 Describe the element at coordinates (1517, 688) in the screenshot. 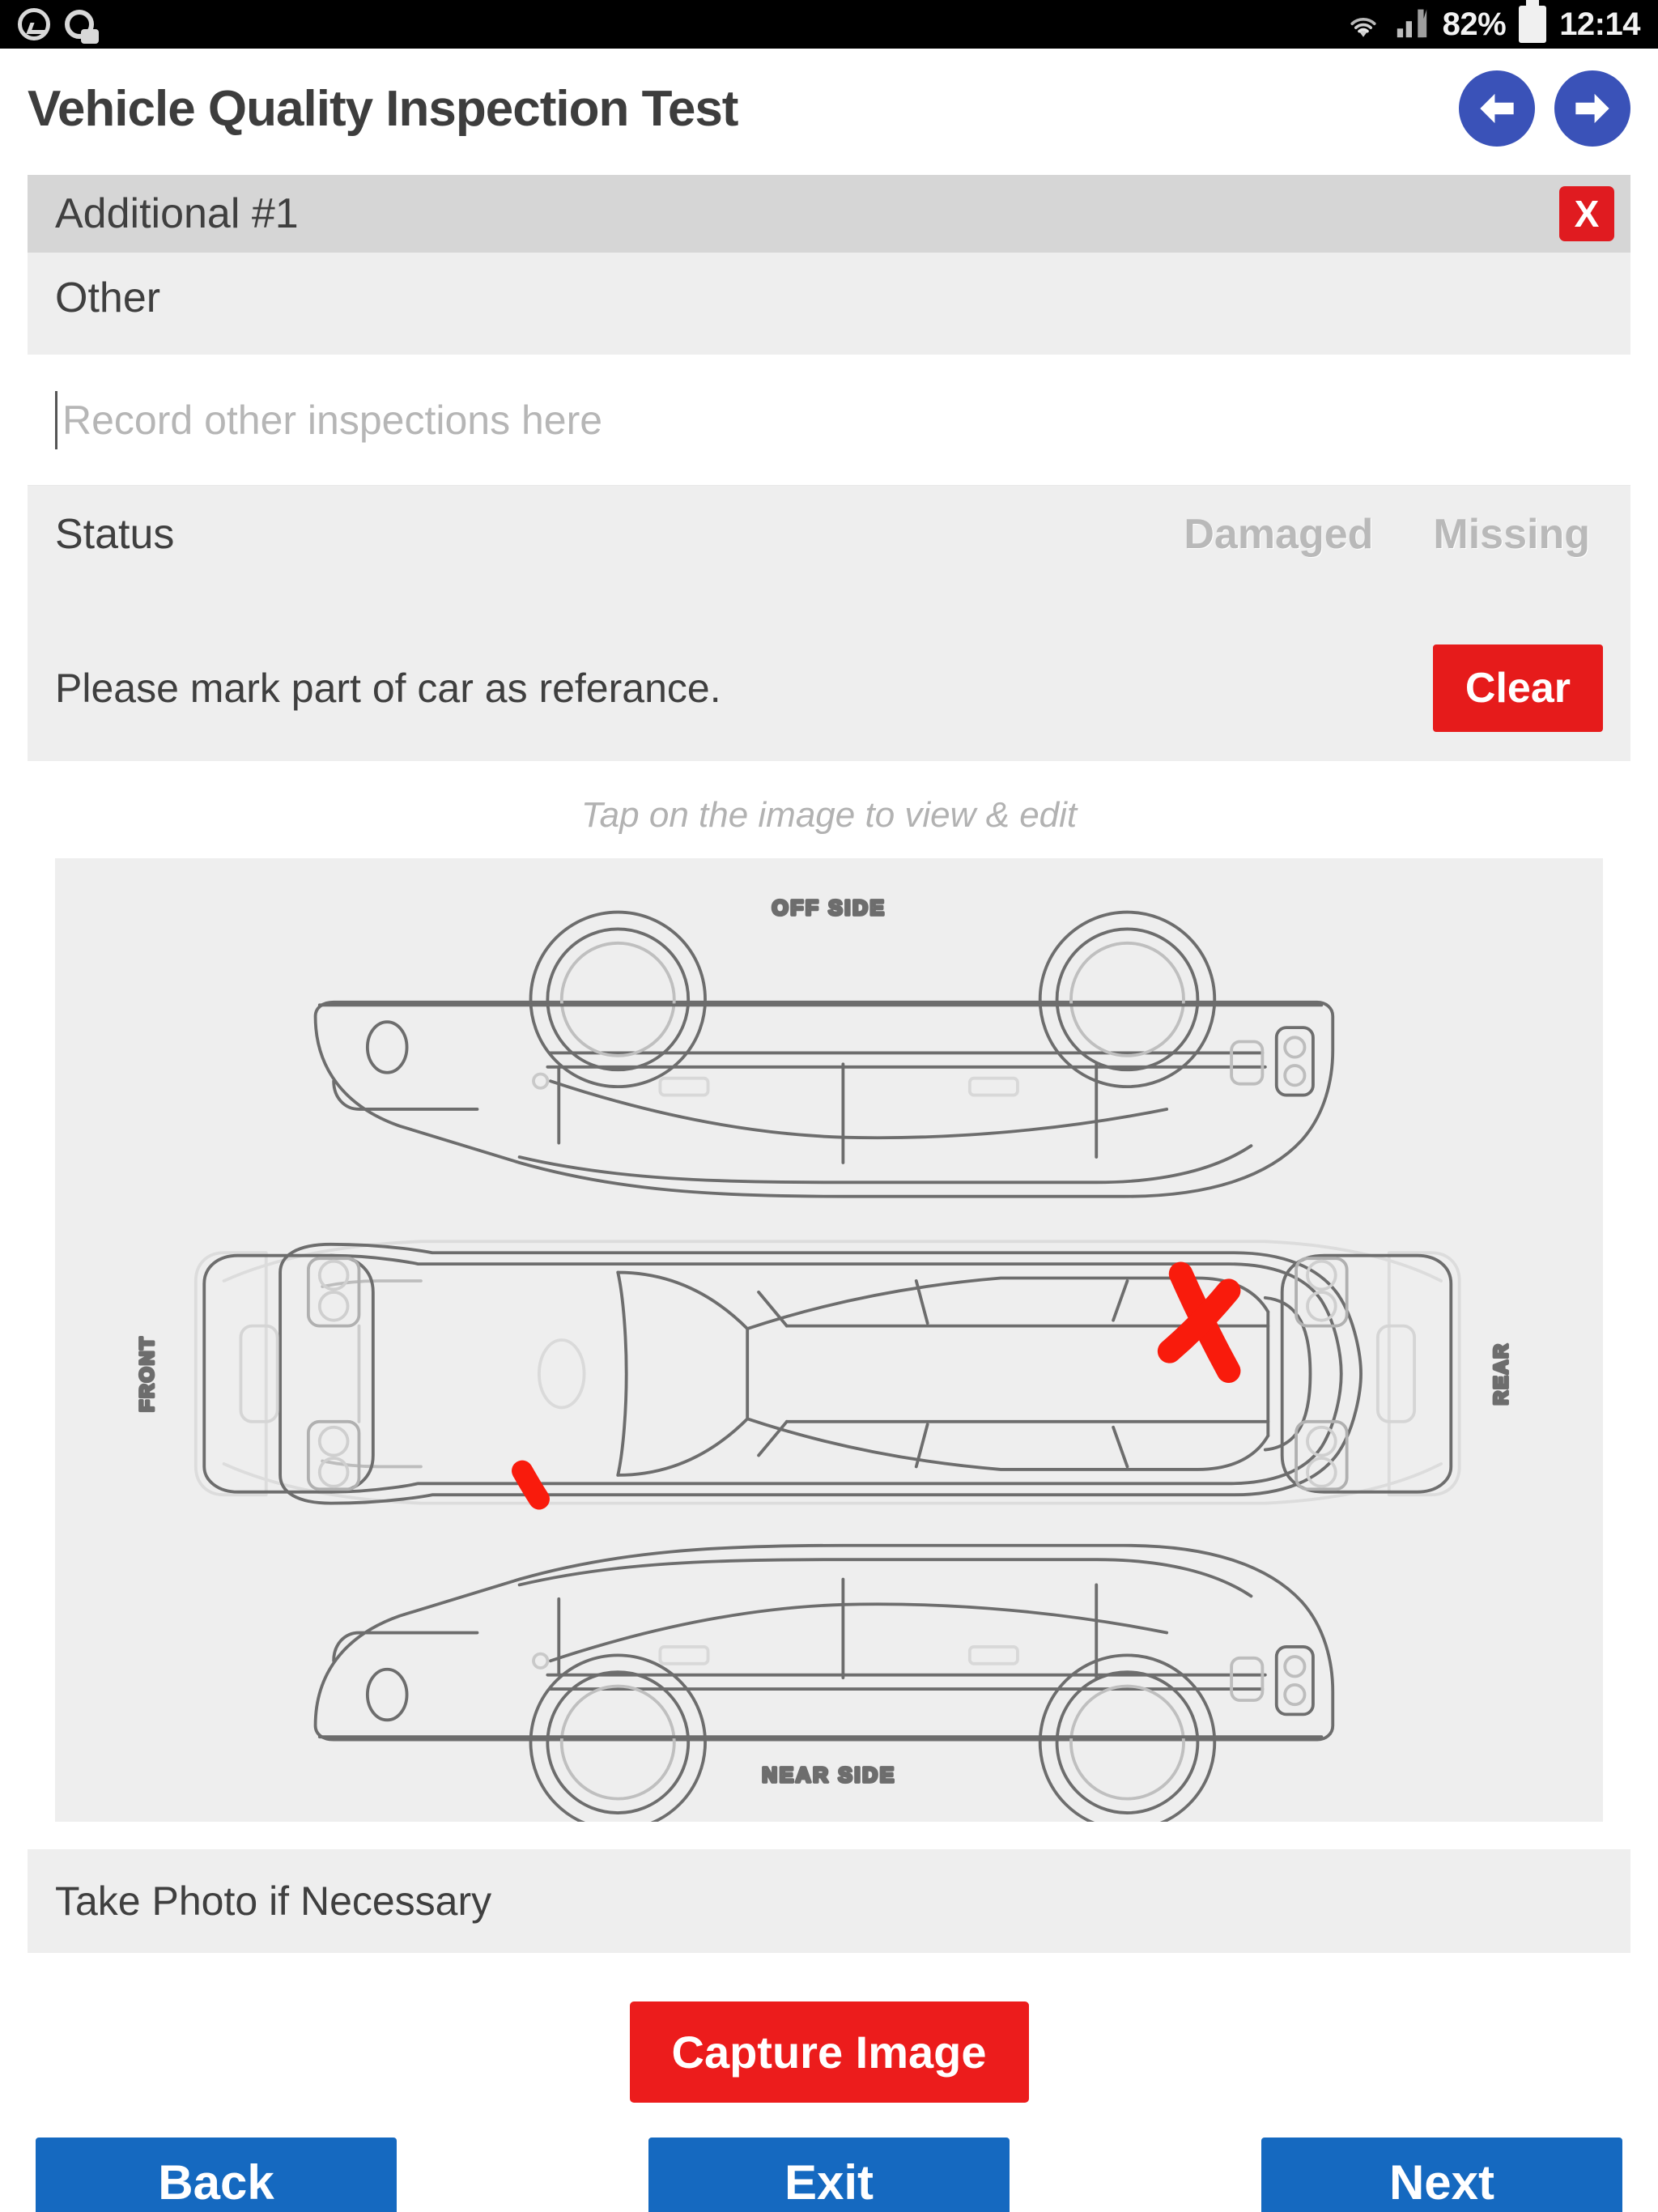

I see `clear-button: Clear` at that location.